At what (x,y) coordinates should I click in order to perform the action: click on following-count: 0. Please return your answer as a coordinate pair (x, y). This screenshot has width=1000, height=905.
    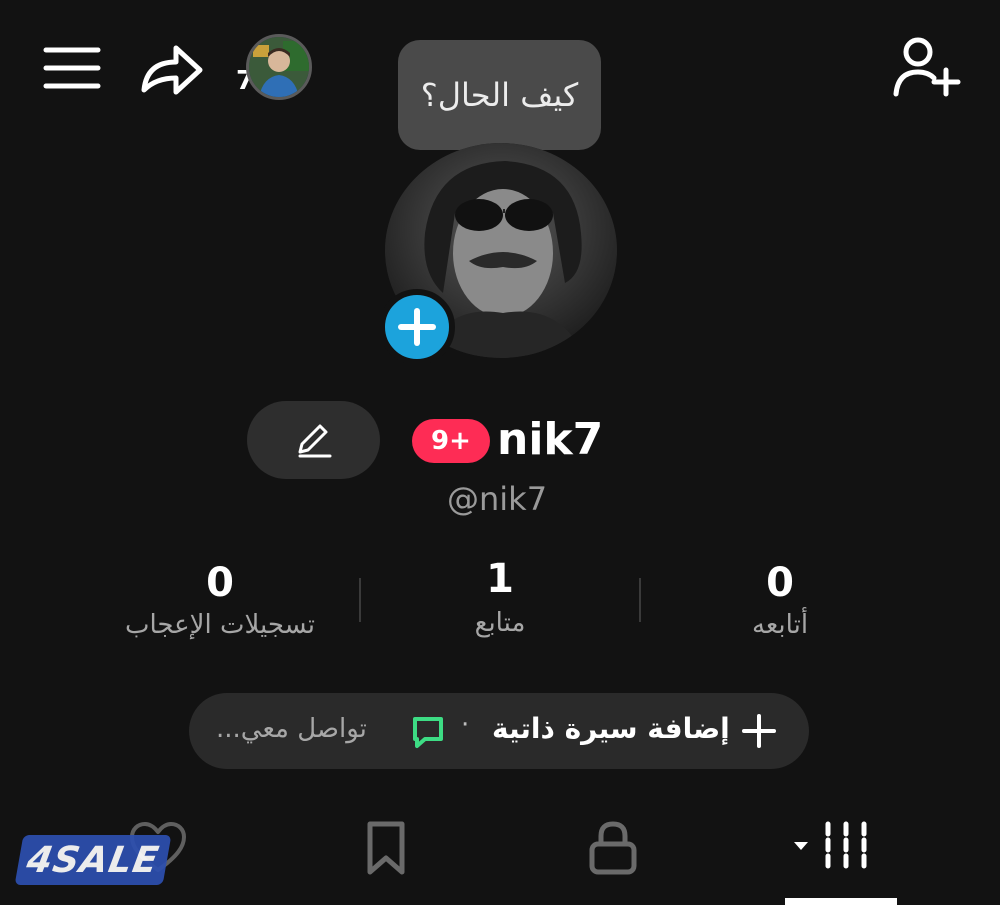
    Looking at the image, I should click on (780, 583).